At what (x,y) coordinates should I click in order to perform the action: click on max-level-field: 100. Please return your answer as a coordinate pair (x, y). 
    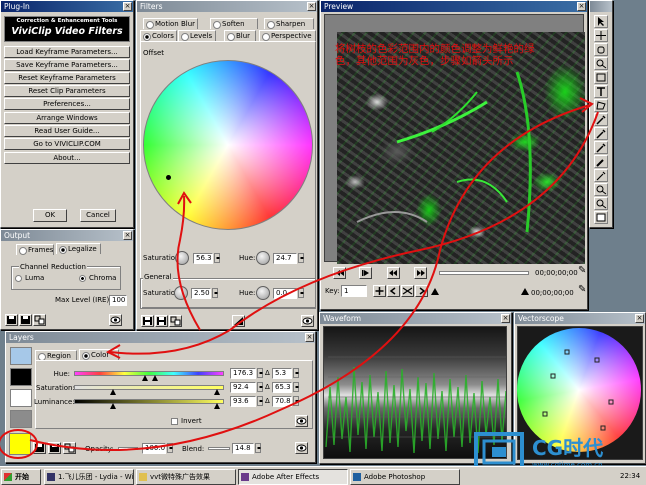
    Looking at the image, I should click on (118, 300).